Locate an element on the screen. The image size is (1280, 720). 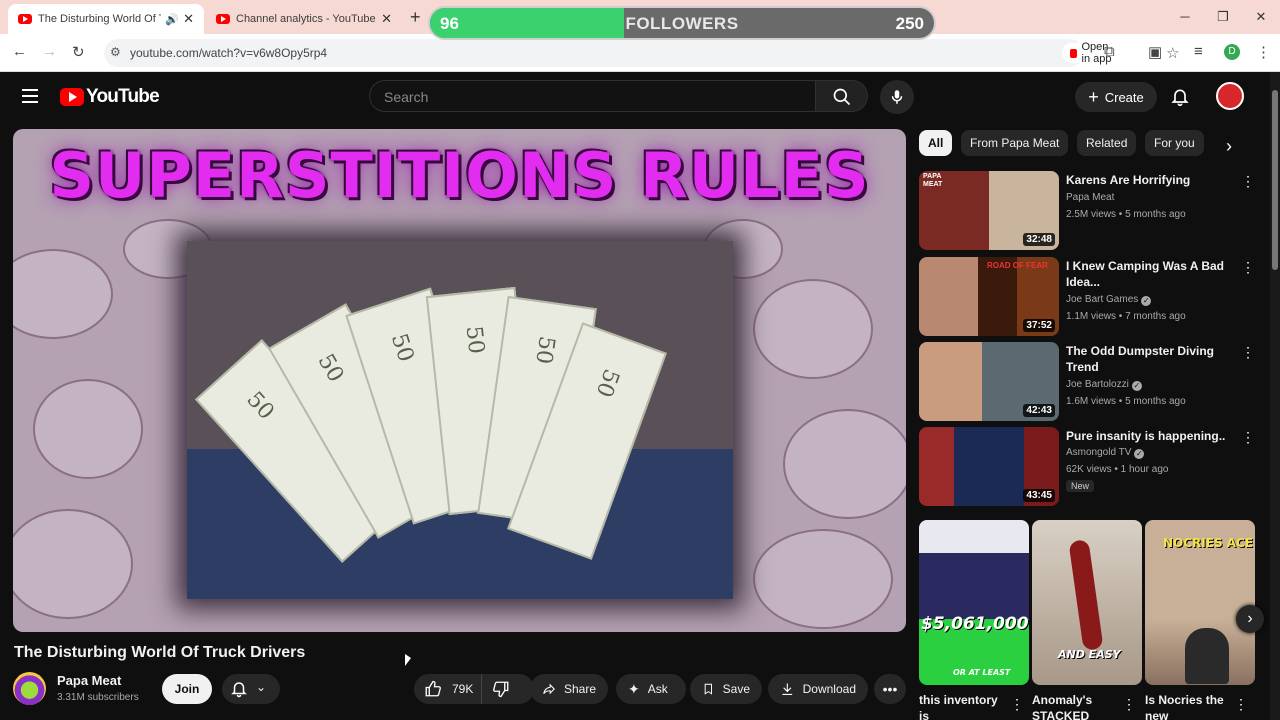
shorts-next-button: › is located at coordinates (1250, 619).